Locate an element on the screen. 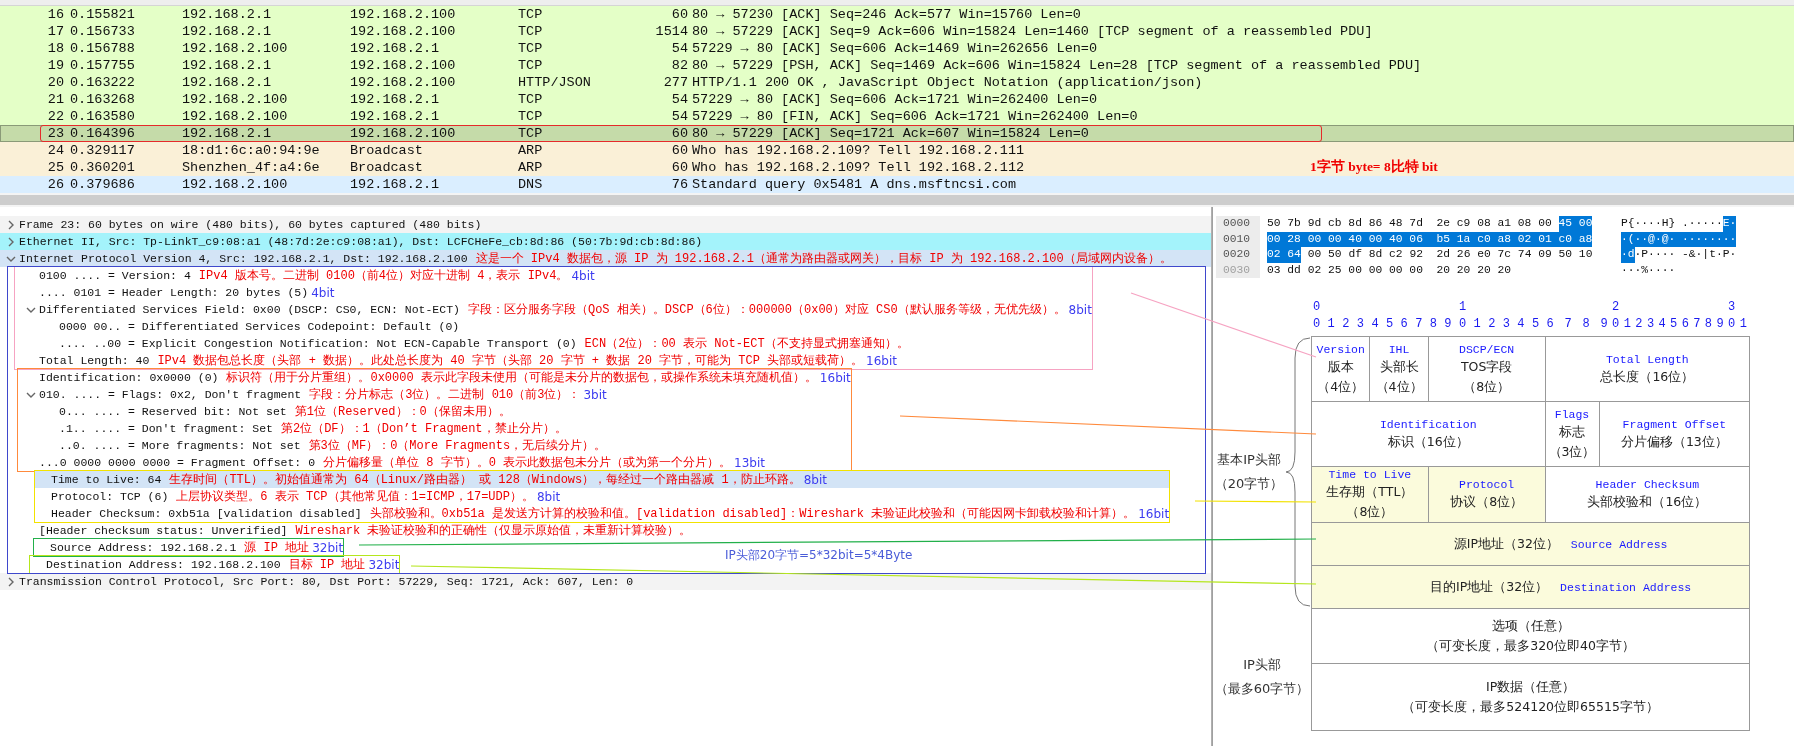 This screenshot has width=1794, height=746. hex-bytes: 02 64 is located at coordinates (1284, 255).